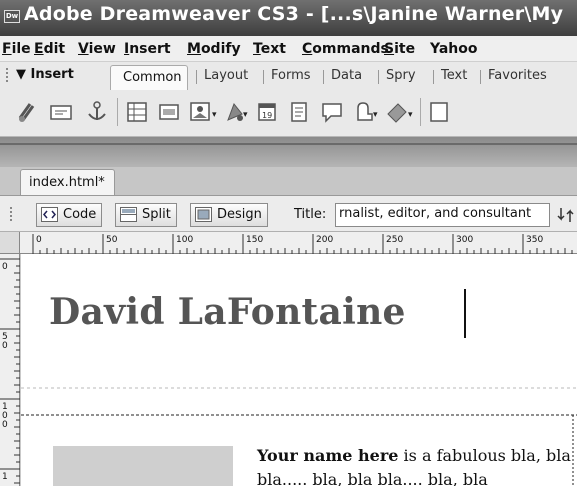  What do you see at coordinates (49, 49) in the screenshot?
I see `menu-edit: Edit` at bounding box center [49, 49].